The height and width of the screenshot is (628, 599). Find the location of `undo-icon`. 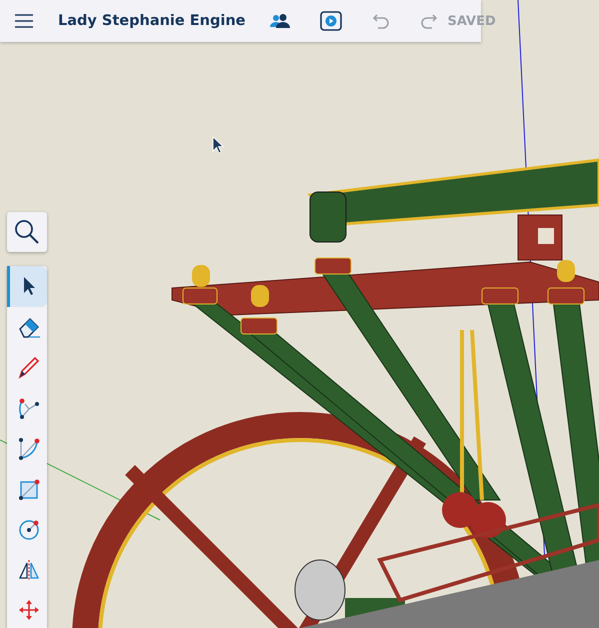

undo-icon is located at coordinates (381, 21).